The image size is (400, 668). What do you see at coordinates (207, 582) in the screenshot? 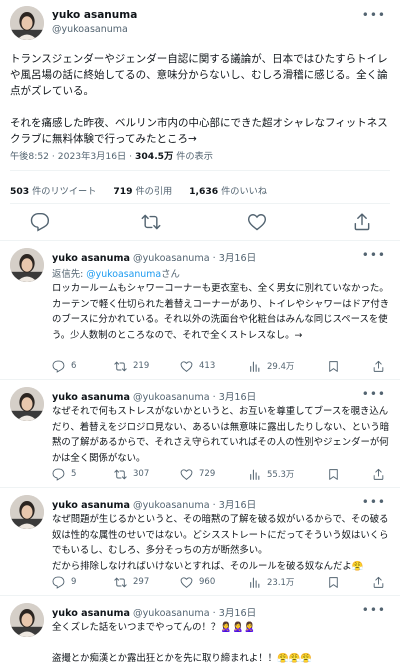
I see `like-count: 960` at bounding box center [207, 582].